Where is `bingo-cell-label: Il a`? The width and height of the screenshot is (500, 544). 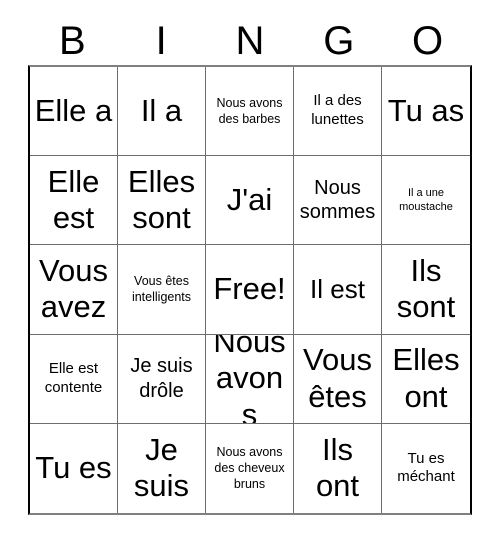
bingo-cell-label: Il a is located at coordinates (161, 110).